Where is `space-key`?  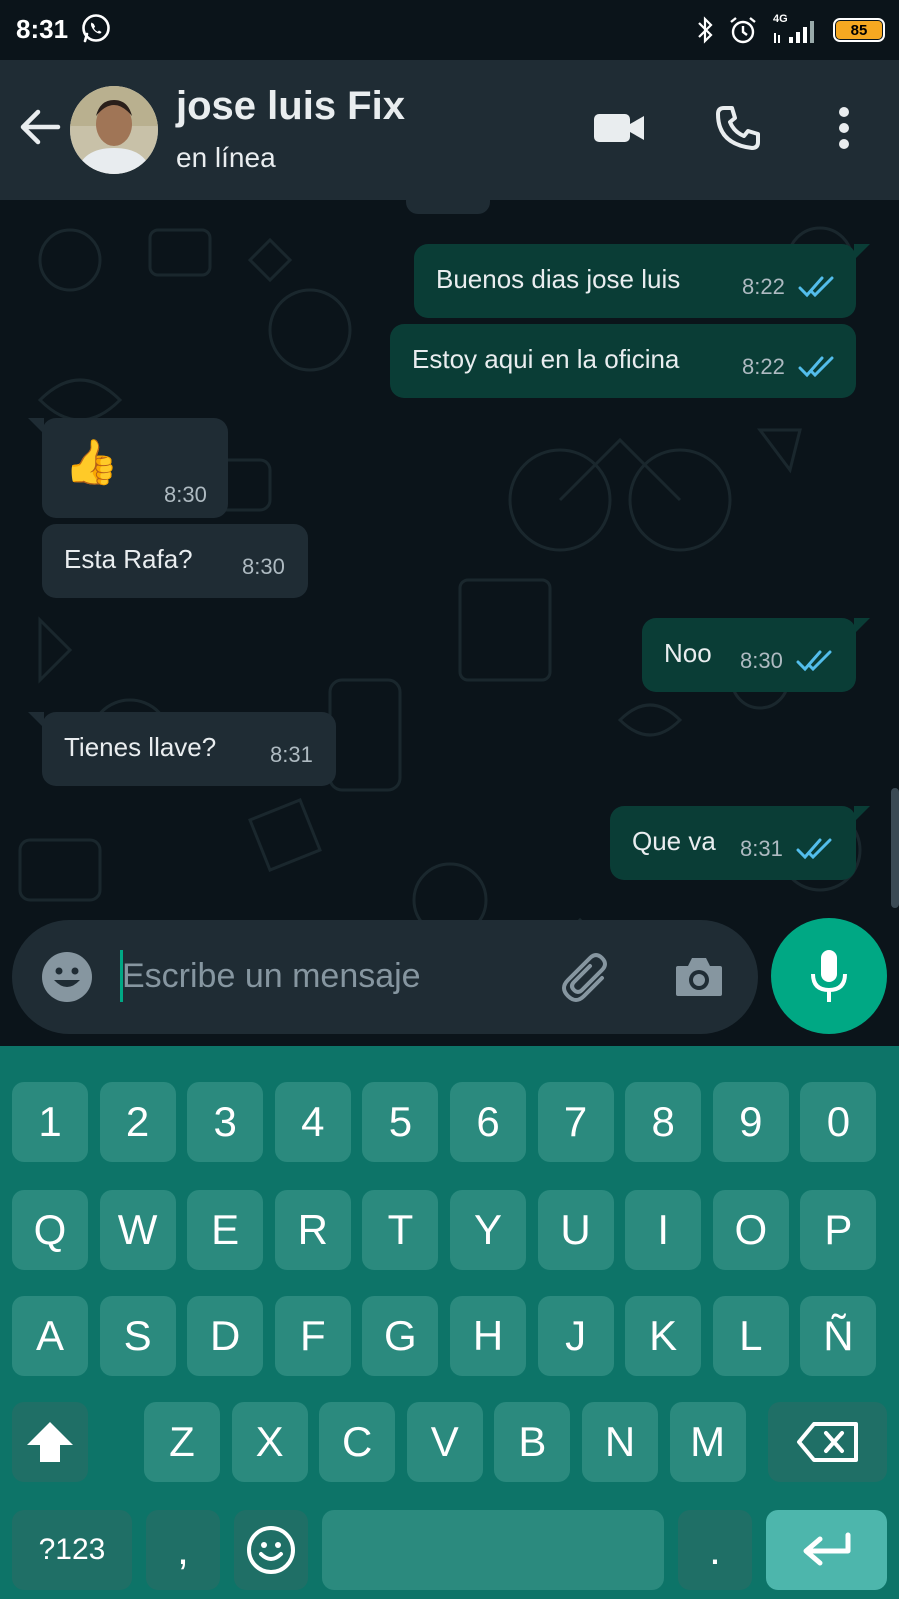
space-key is located at coordinates (493, 1550).